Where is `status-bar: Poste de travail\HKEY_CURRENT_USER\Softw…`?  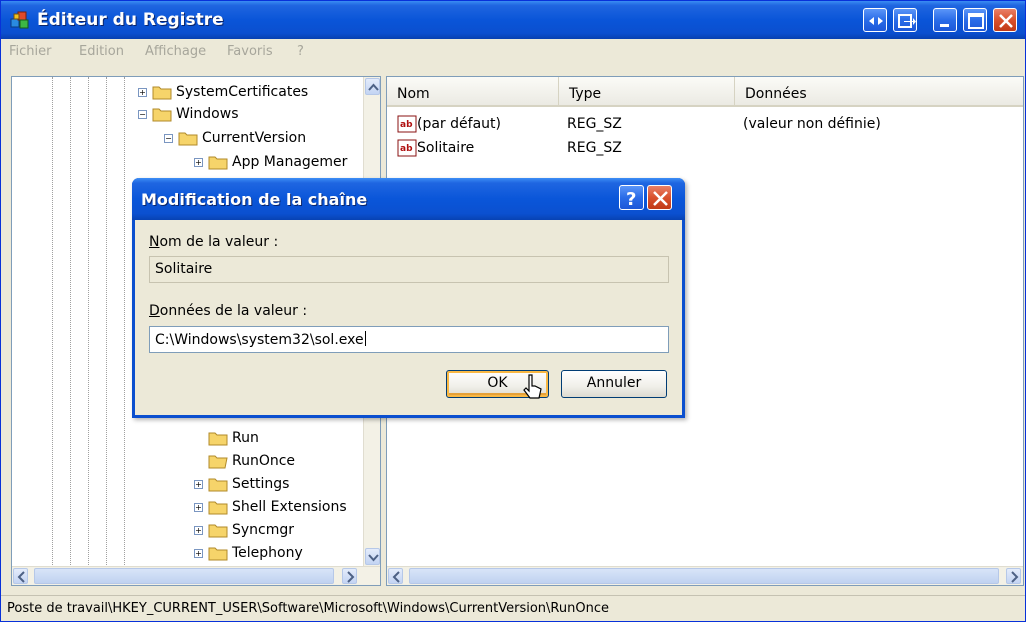
status-bar: Poste de travail\HKEY_CURRENT_USER\Softw… is located at coordinates (513, 608).